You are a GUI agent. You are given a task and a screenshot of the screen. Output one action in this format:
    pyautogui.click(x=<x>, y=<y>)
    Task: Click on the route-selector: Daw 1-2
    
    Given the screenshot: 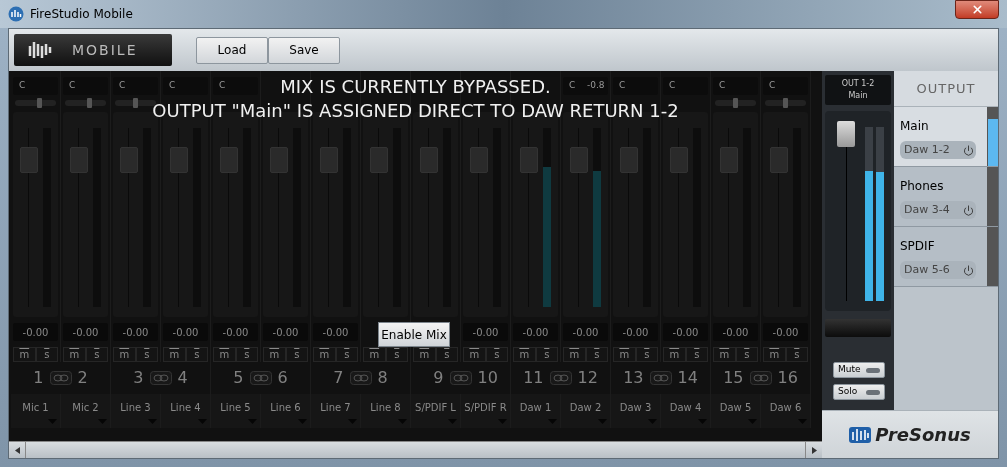 What is the action you would take?
    pyautogui.click(x=938, y=150)
    